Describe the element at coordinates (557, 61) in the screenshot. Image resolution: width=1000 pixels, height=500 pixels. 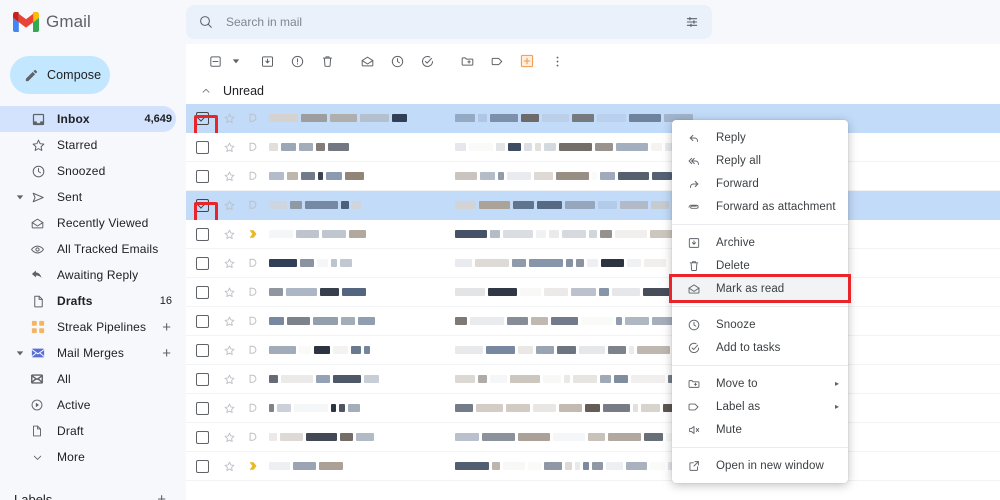
I see `more-options-button` at that location.